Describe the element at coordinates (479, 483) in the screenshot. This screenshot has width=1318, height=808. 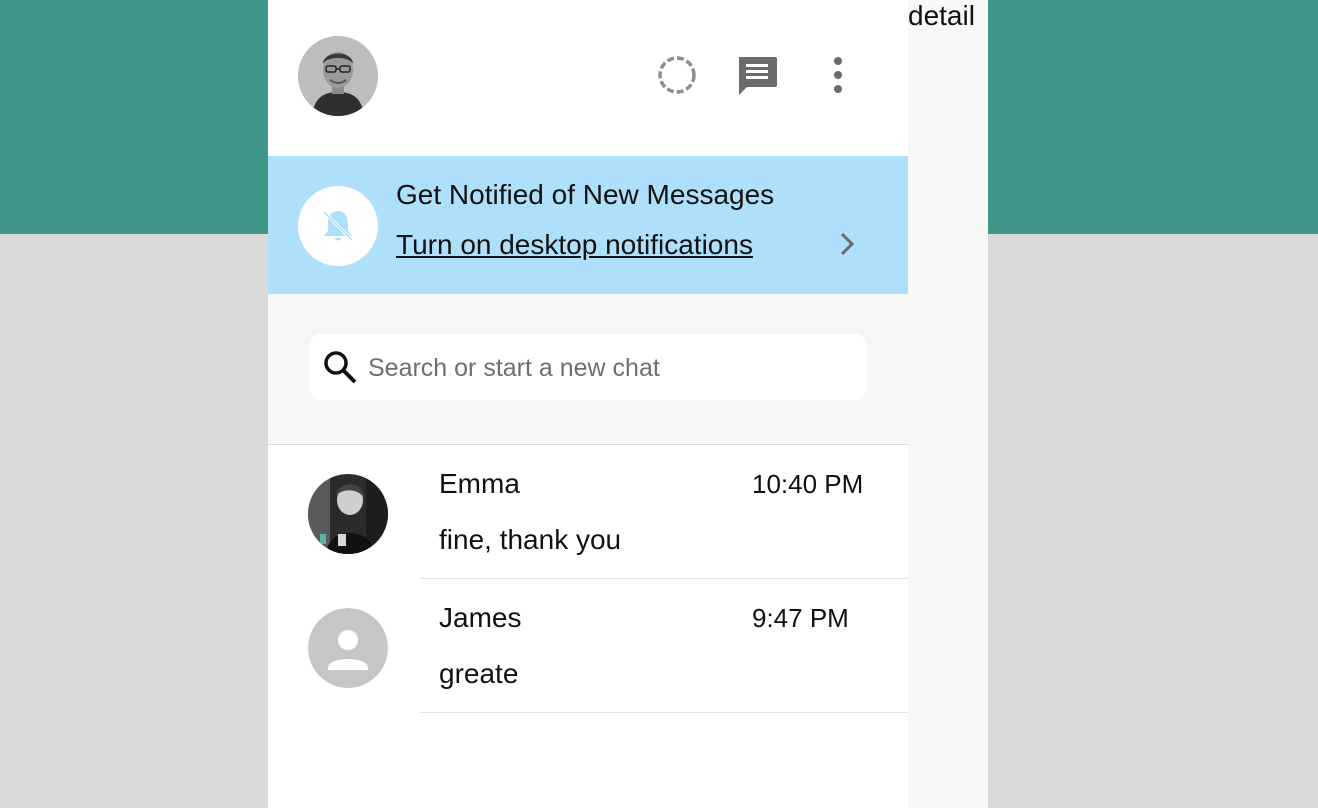
I see `chat-name: Emma` at that location.